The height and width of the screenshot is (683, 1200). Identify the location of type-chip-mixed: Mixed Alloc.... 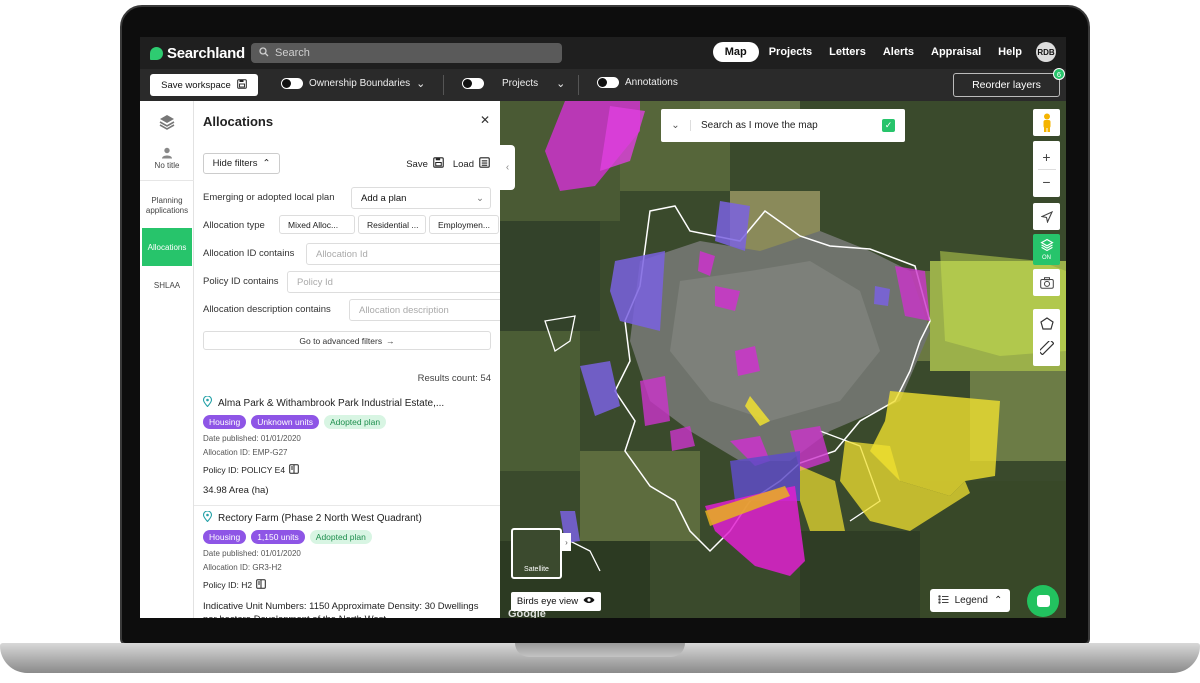
(317, 224).